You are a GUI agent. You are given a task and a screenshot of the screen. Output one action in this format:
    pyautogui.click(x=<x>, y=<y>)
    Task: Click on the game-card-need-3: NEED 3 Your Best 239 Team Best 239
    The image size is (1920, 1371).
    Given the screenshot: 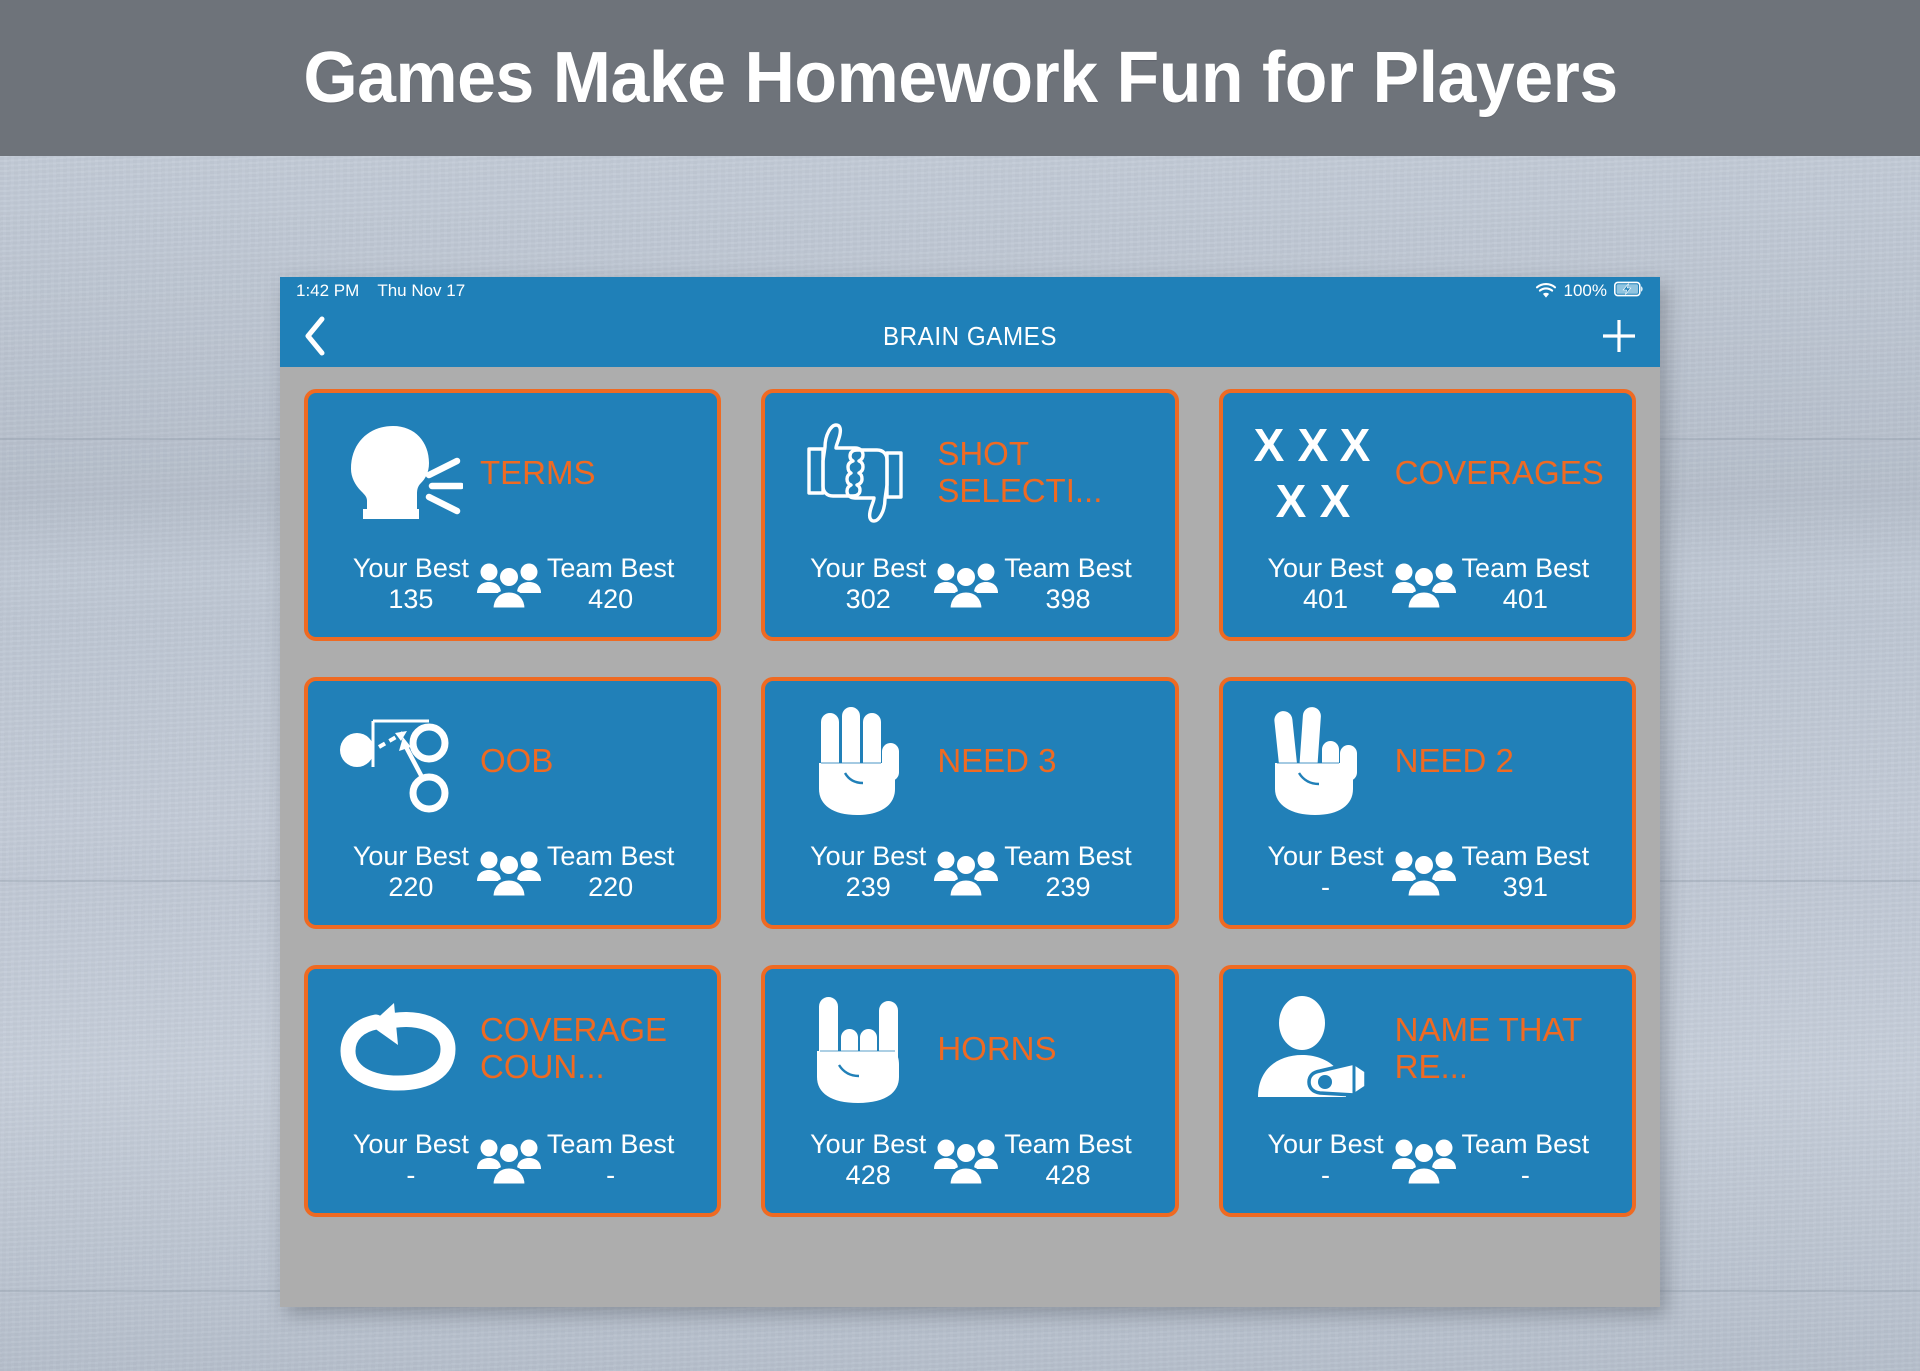 What is the action you would take?
    pyautogui.click(x=970, y=803)
    